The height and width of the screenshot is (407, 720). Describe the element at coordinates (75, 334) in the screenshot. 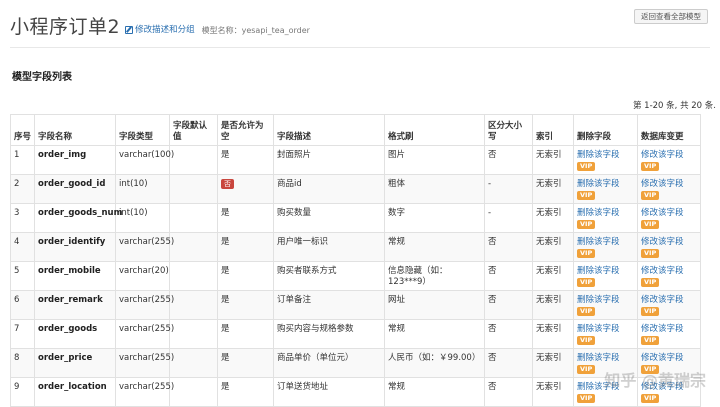

I see `field-name: order_goods` at that location.